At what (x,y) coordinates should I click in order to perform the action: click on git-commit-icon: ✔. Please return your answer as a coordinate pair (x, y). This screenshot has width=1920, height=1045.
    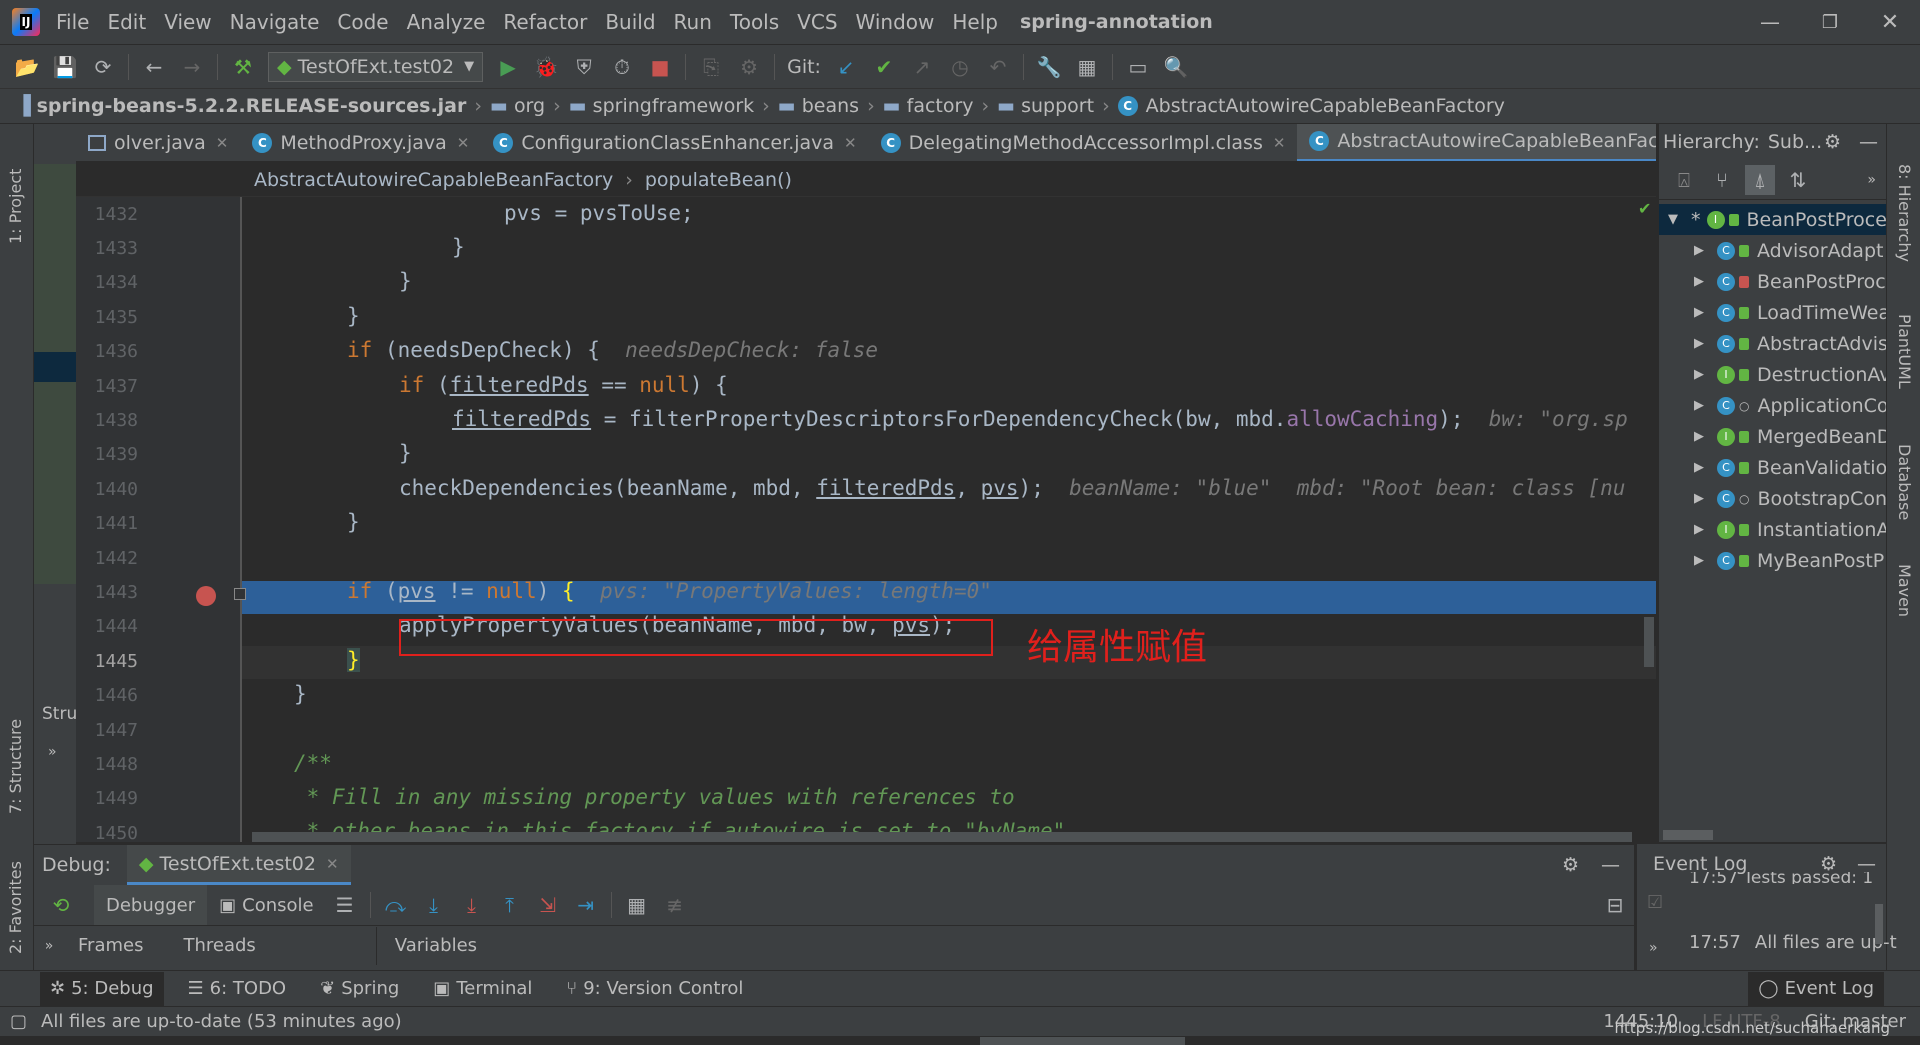
    Looking at the image, I should click on (884, 67).